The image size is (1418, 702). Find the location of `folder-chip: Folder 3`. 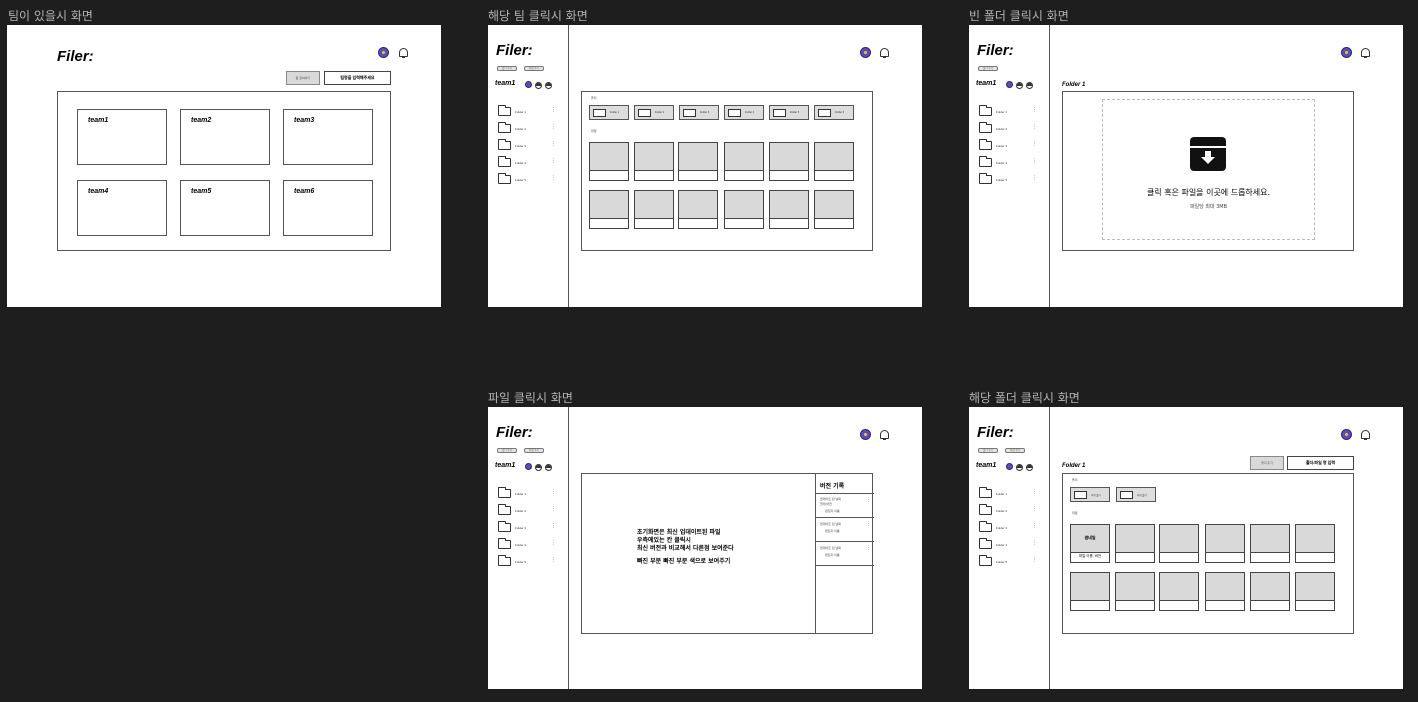

folder-chip: Folder 3 is located at coordinates (699, 112).